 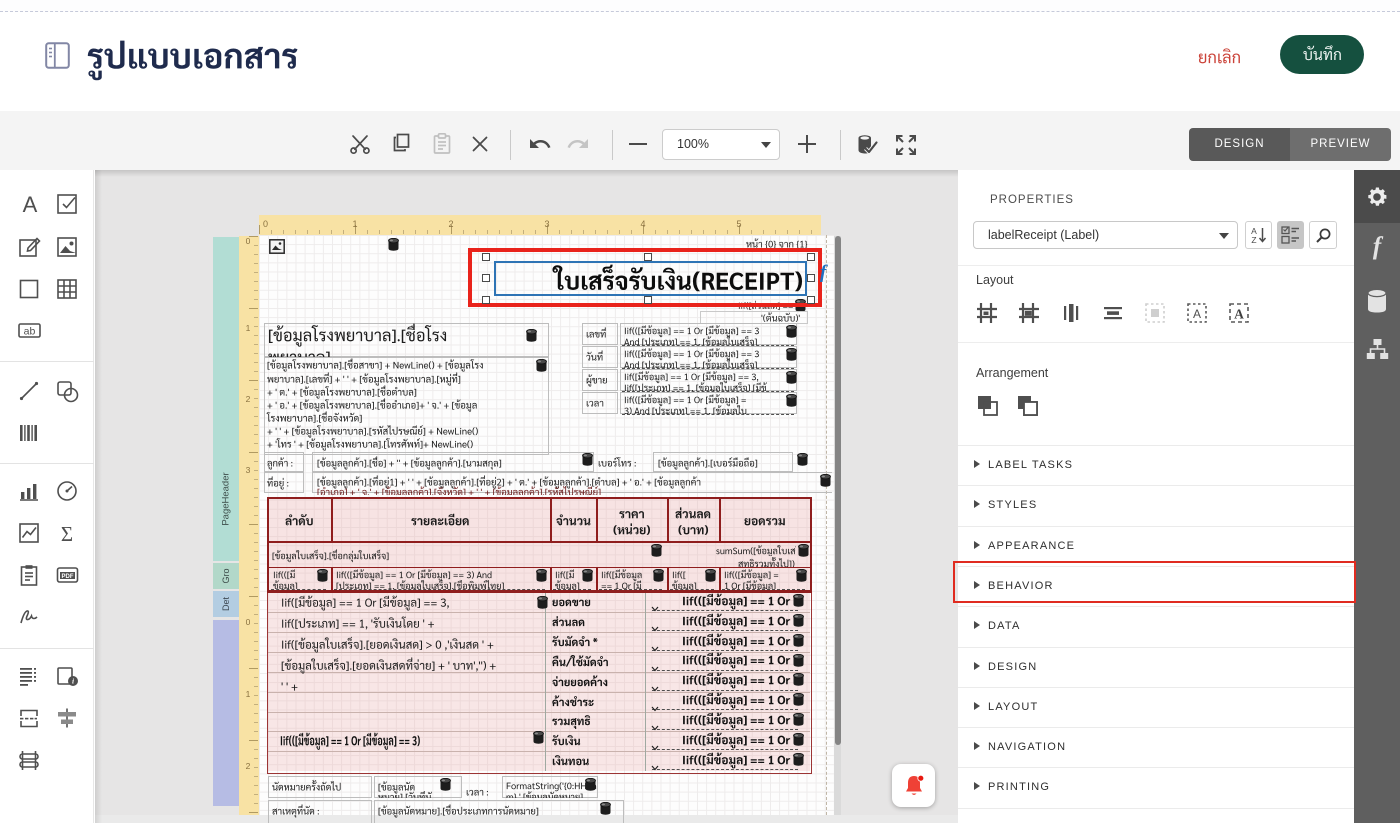 What do you see at coordinates (738, 224) in the screenshot?
I see `svg-text: 5` at bounding box center [738, 224].